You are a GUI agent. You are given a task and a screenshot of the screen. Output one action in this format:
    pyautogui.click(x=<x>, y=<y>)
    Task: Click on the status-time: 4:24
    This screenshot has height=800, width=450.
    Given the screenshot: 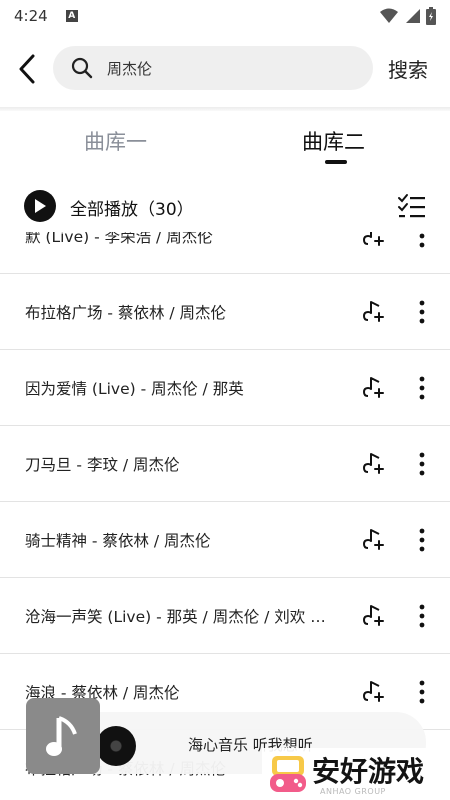 What is the action you would take?
    pyautogui.click(x=31, y=16)
    